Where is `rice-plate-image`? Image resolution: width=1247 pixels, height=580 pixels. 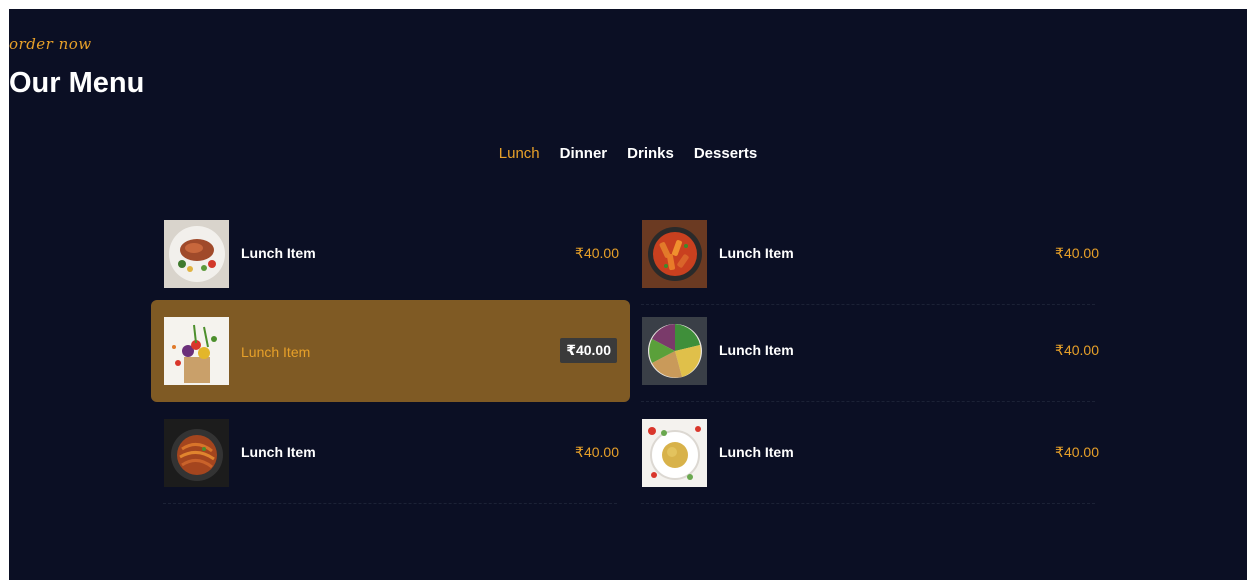
rice-plate-image is located at coordinates (674, 453).